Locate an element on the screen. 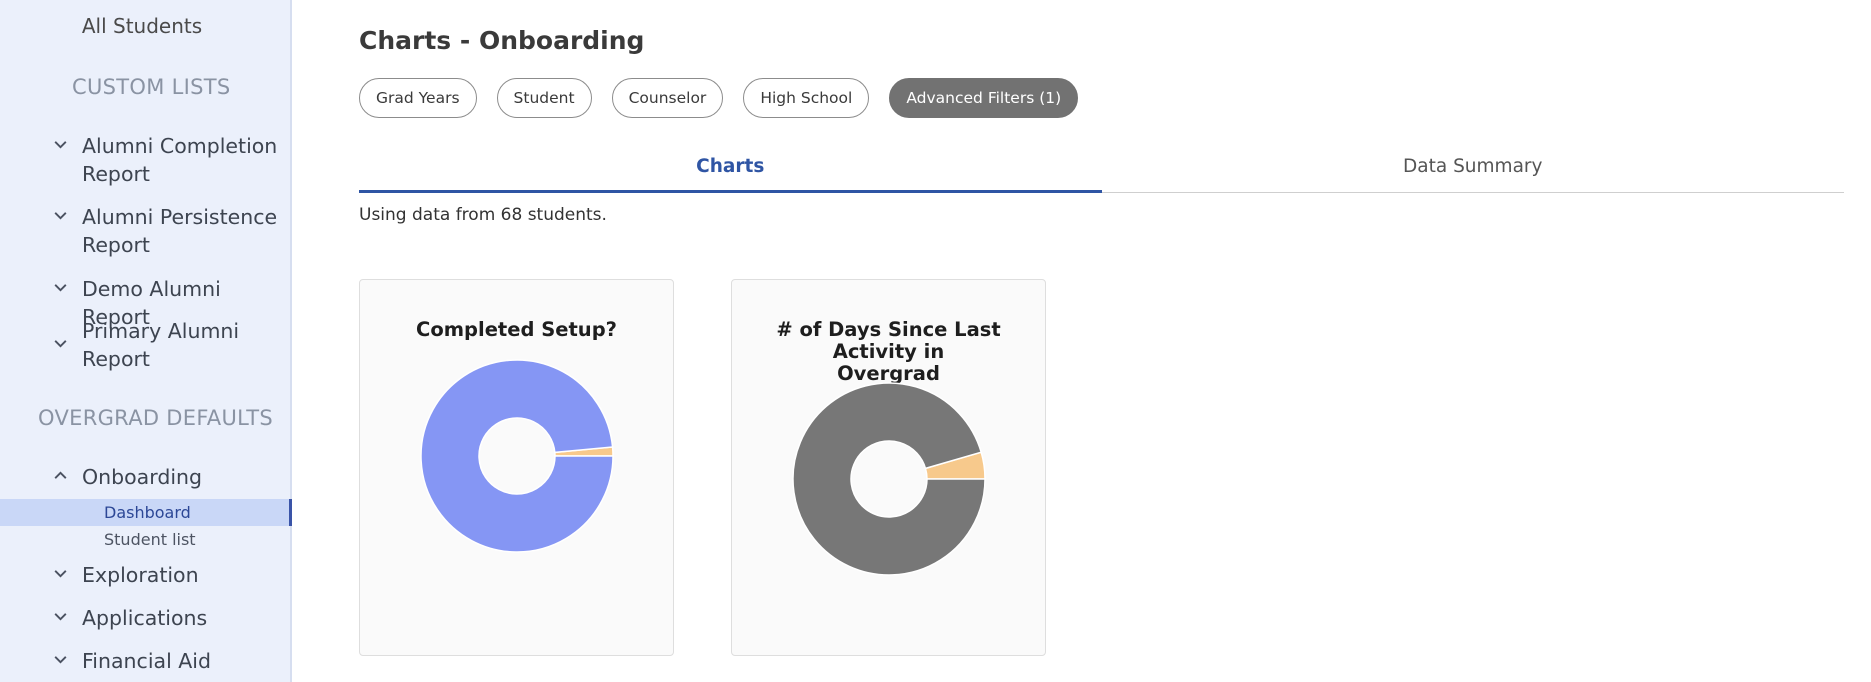 Image resolution: width=1871 pixels, height=682 pixels. chart-title: Completed Setup? is located at coordinates (516, 329).